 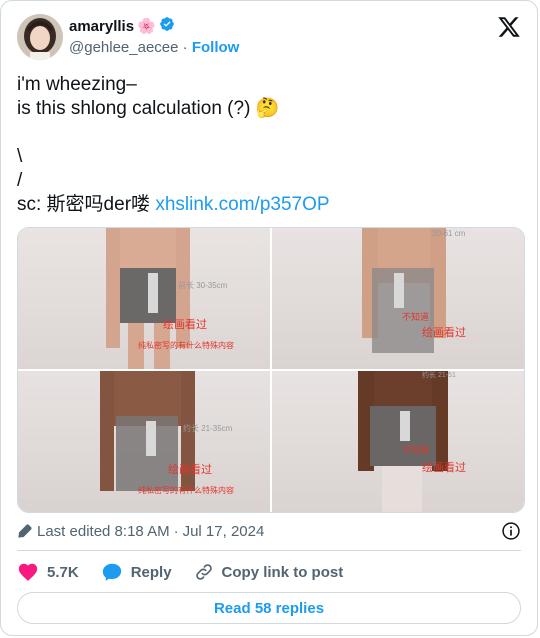 I want to click on media-image-2: 30-61 cm 不知道 绘画看过, so click(x=398, y=298).